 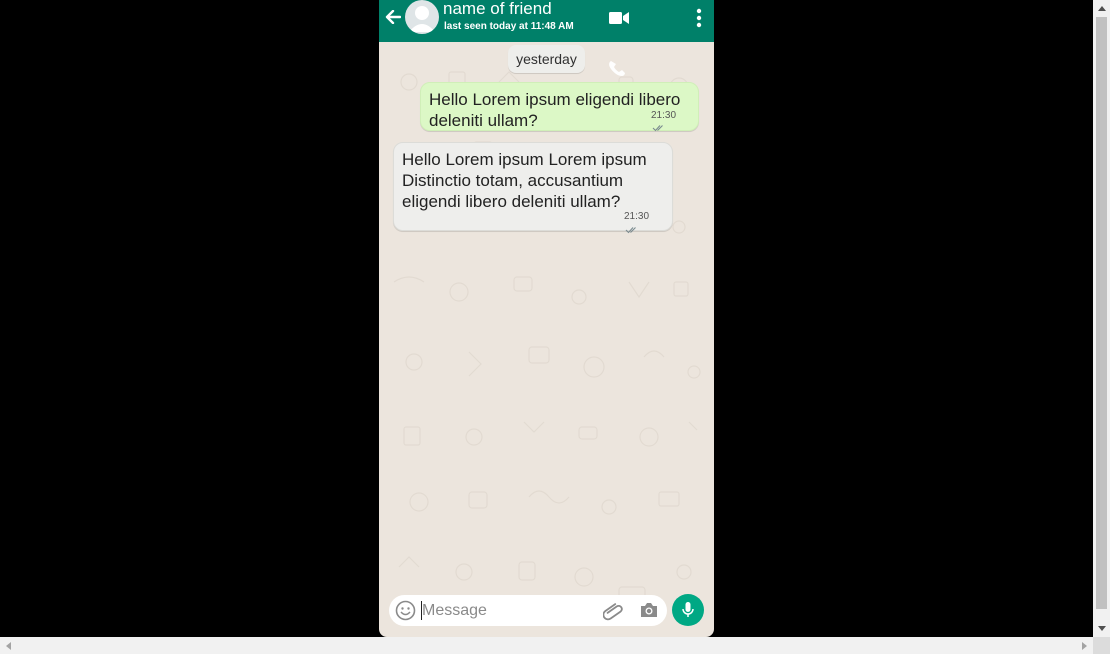 I want to click on scroll-up-arrow-icon, so click(x=1101, y=8).